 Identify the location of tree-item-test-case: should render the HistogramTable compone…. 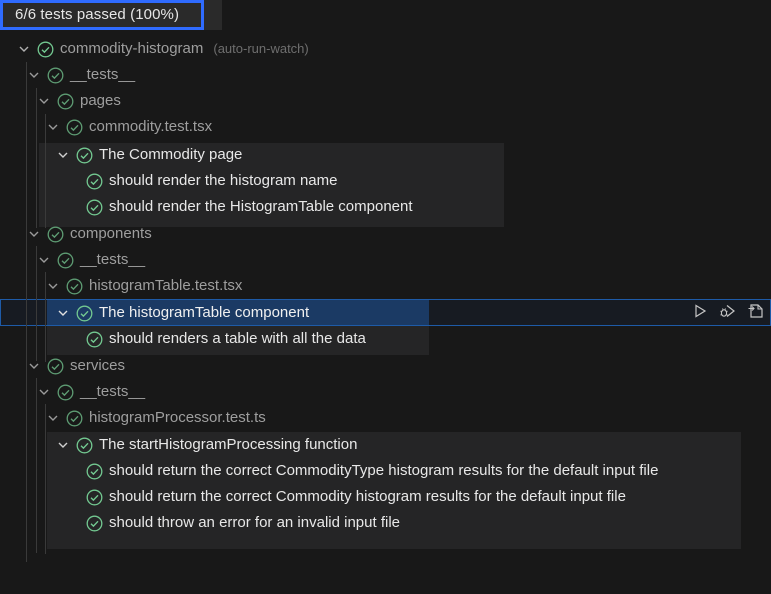
(249, 207).